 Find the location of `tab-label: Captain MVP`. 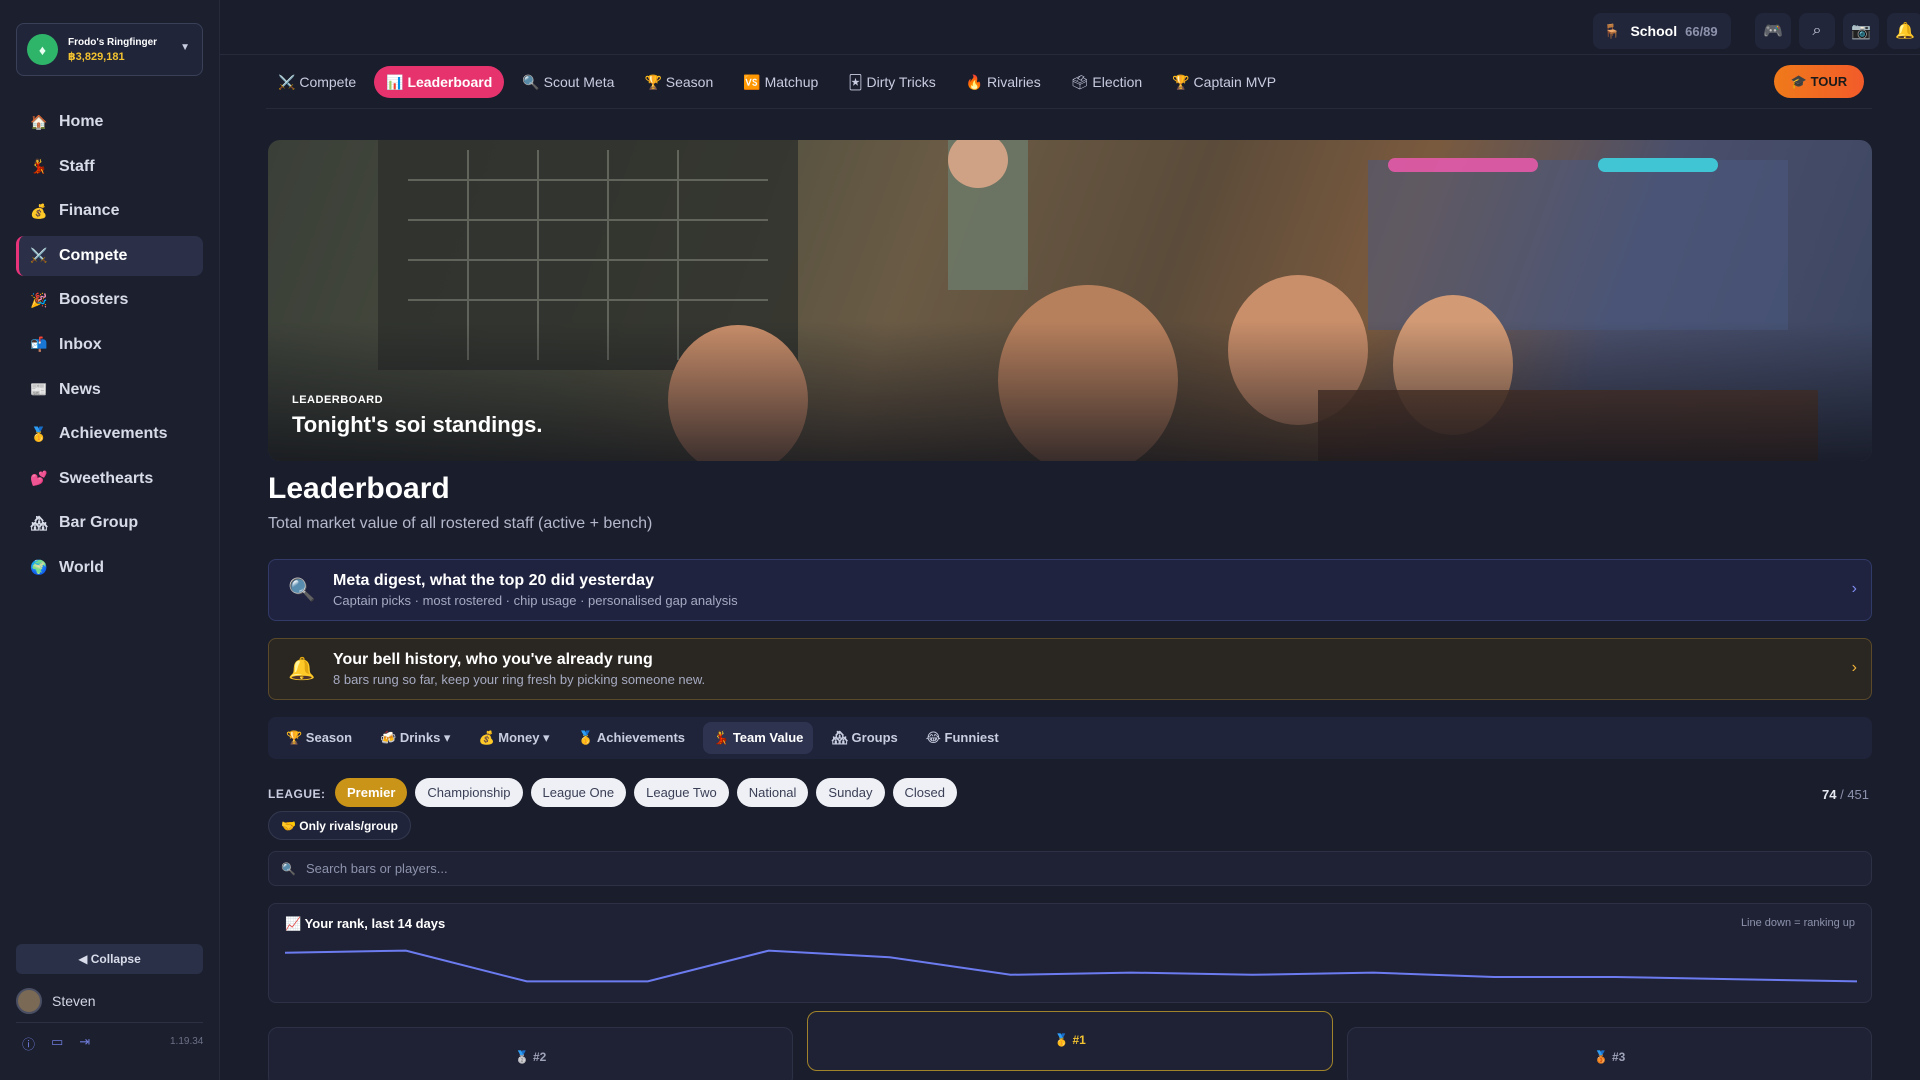

tab-label: Captain MVP is located at coordinates (1235, 82).